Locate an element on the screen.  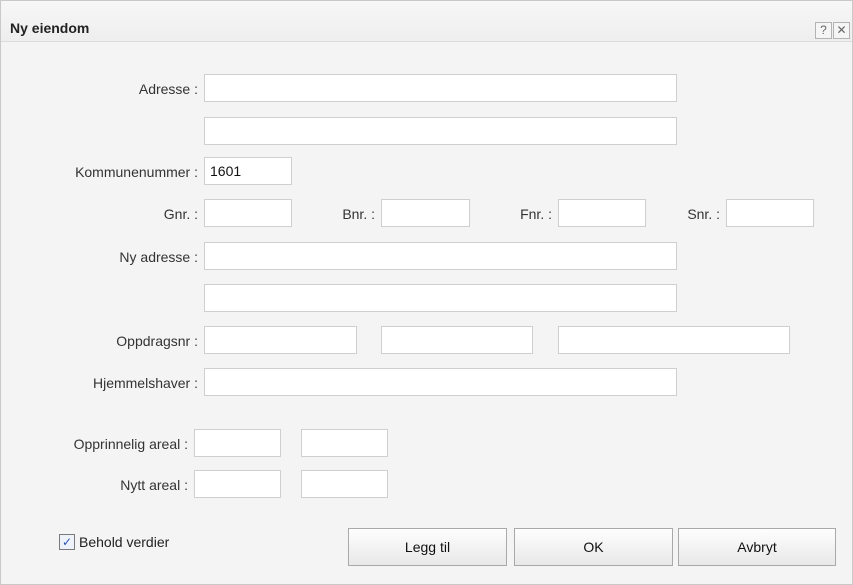
gnr-input is located at coordinates (248, 213).